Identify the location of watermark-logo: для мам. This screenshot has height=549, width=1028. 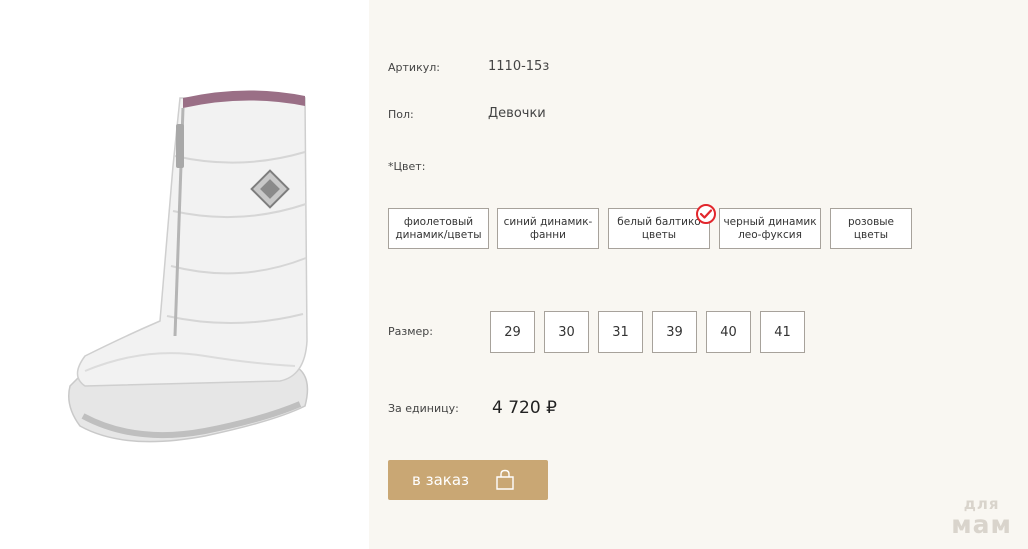
(981, 518).